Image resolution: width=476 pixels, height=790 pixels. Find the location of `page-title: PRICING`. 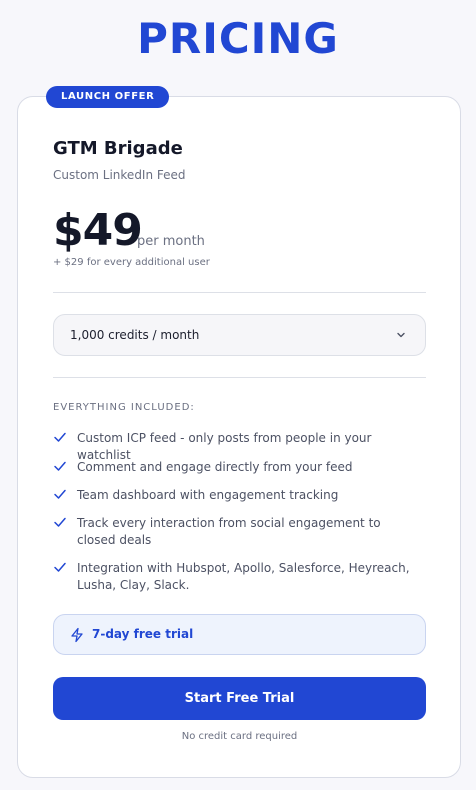

page-title: PRICING is located at coordinates (238, 38).